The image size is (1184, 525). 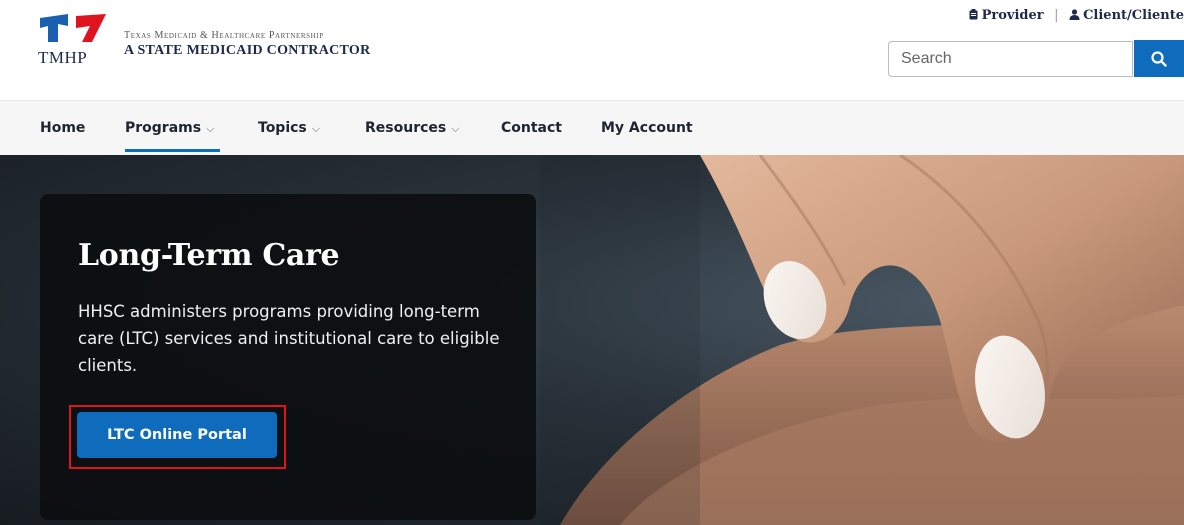 I want to click on nav-item-label: Programs, so click(x=163, y=128).